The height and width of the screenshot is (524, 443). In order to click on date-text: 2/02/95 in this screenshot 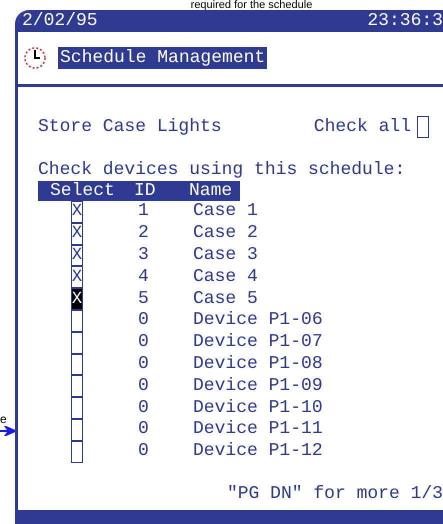, I will do `click(60, 21)`.